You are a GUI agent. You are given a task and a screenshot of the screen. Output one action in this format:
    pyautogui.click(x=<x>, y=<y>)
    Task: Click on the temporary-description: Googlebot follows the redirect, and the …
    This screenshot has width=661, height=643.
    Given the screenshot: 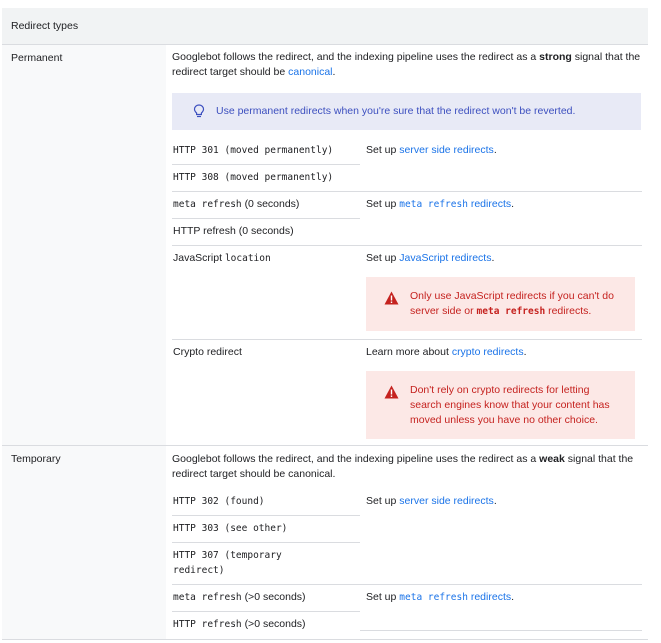 What is the action you would take?
    pyautogui.click(x=410, y=467)
    